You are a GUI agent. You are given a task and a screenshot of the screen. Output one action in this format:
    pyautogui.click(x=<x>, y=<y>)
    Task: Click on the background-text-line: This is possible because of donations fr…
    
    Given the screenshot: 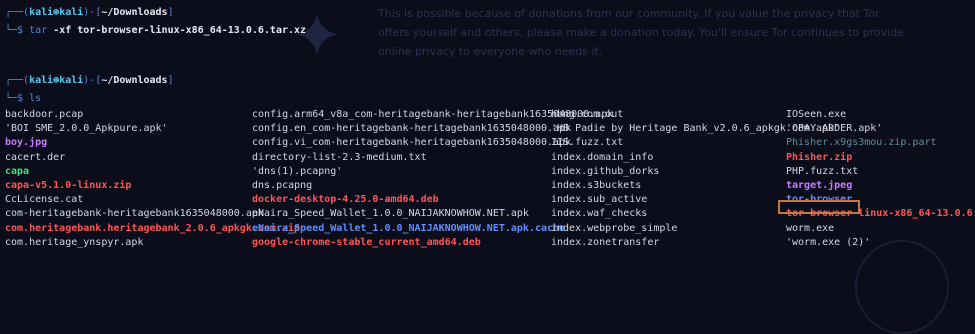 What is the action you would take?
    pyautogui.click(x=629, y=13)
    